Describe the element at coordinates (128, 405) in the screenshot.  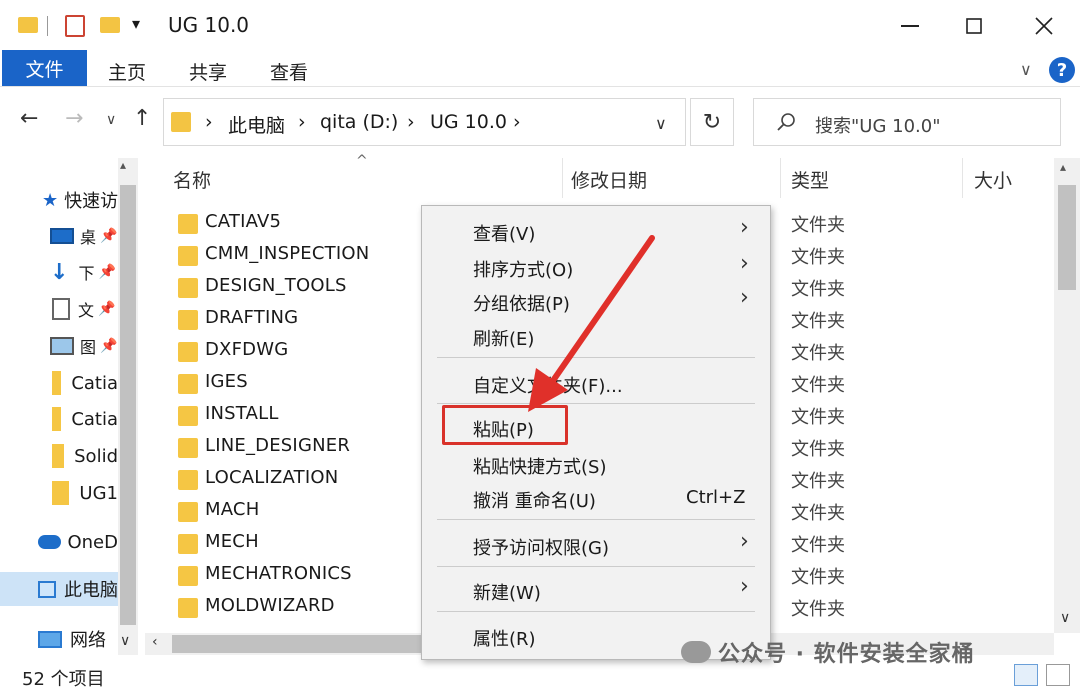
I see `sidebar-scroll-thumb` at that location.